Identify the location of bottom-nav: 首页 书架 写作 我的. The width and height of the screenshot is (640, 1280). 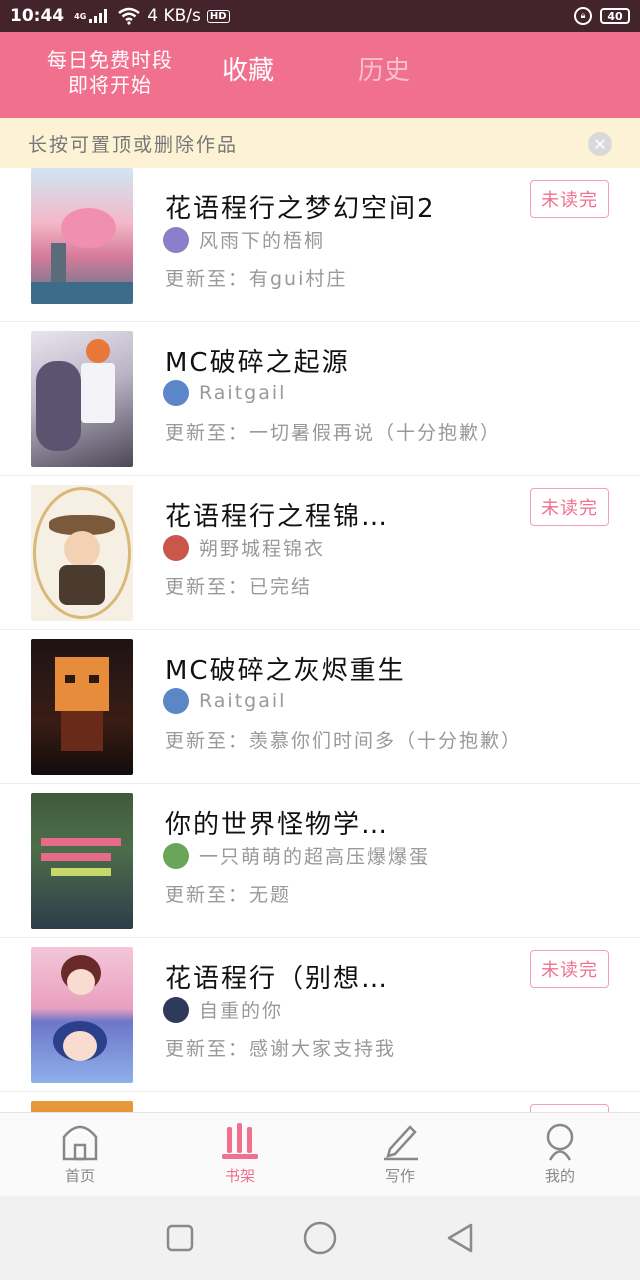
(320, 1154).